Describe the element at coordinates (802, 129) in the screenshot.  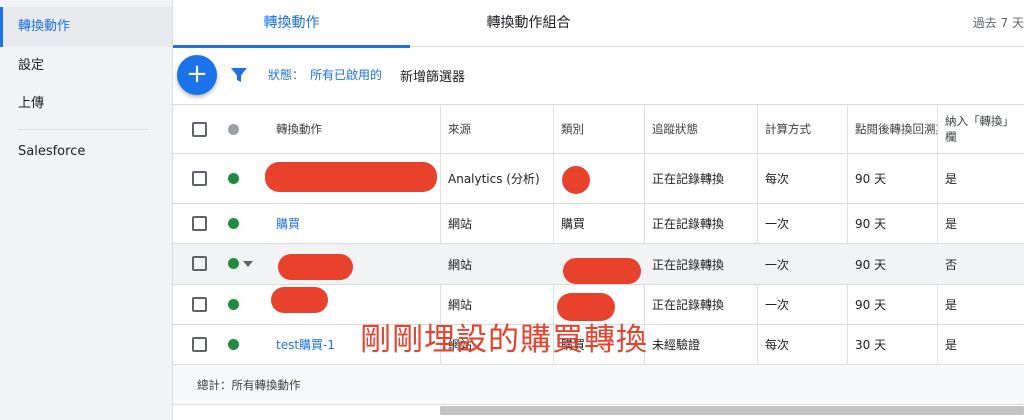
I see `header-counting: 計算方式` at that location.